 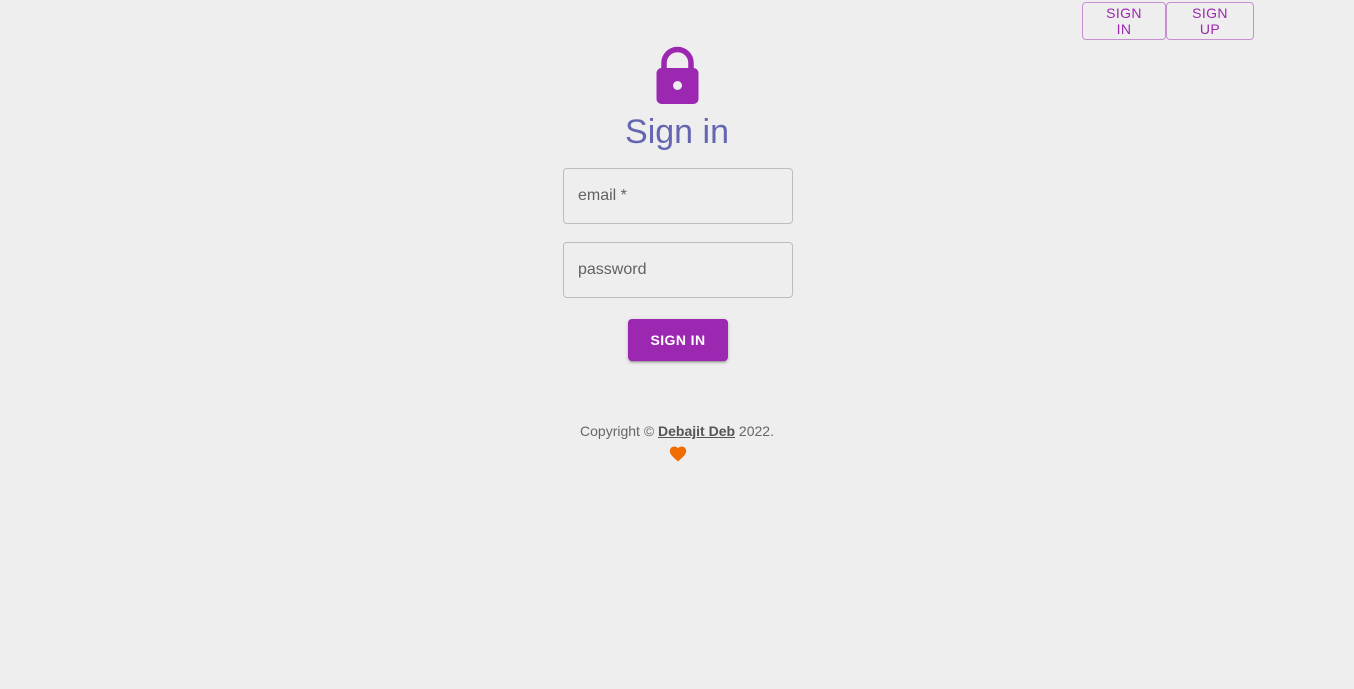 I want to click on top-nav: SIGN IN SIGN UP, so click(x=1168, y=21).